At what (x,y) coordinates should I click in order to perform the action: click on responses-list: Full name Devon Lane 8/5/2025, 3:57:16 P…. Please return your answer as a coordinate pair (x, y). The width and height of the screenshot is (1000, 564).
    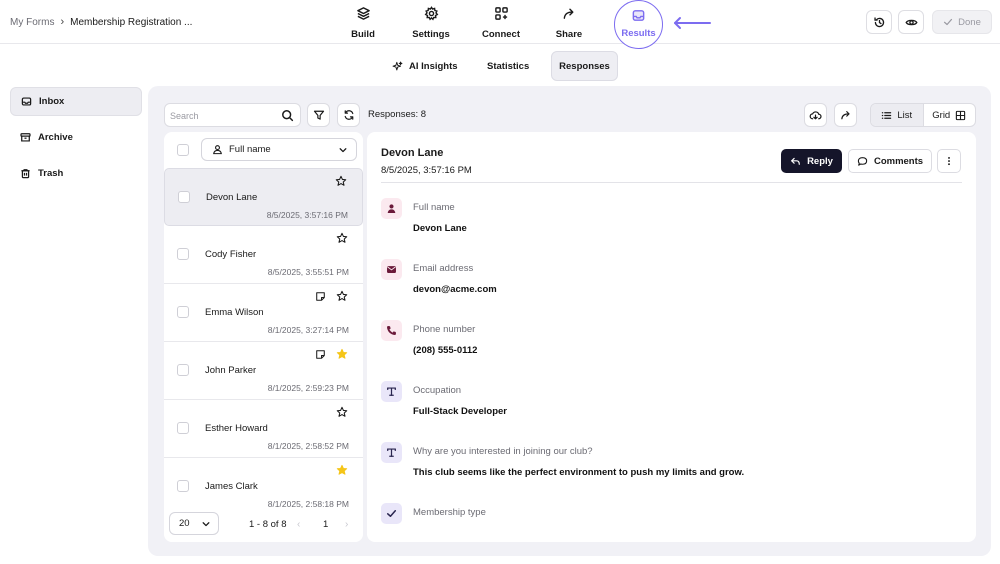
    Looking at the image, I should click on (263, 337).